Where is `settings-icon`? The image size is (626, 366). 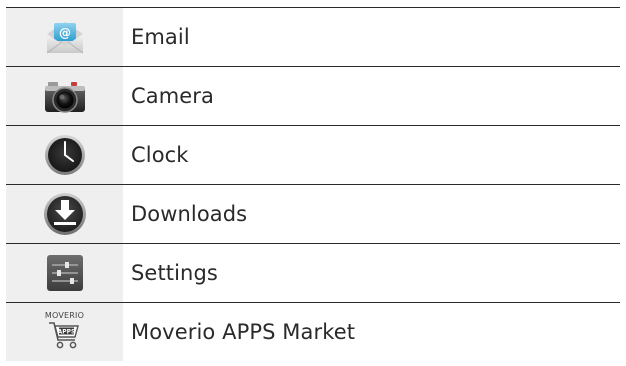 settings-icon is located at coordinates (65, 273).